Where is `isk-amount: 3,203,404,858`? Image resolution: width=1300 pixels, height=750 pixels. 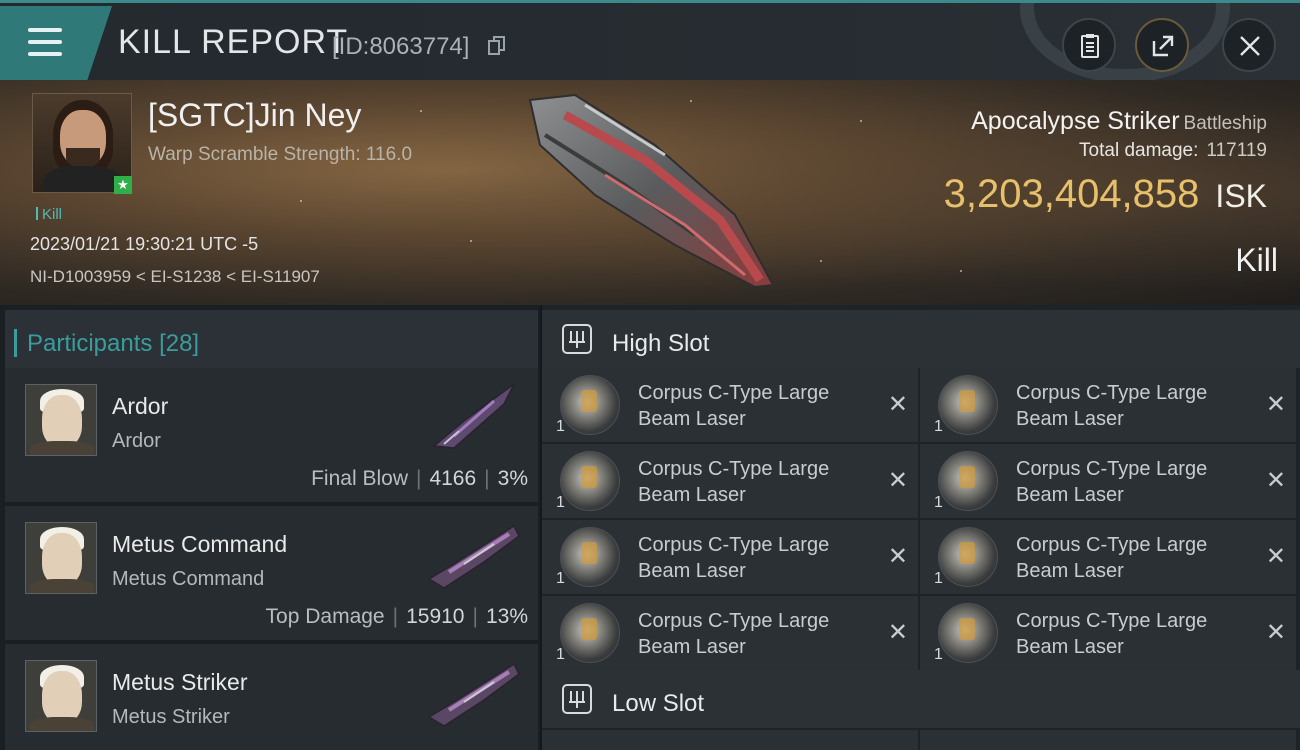
isk-amount: 3,203,404,858 is located at coordinates (1071, 194).